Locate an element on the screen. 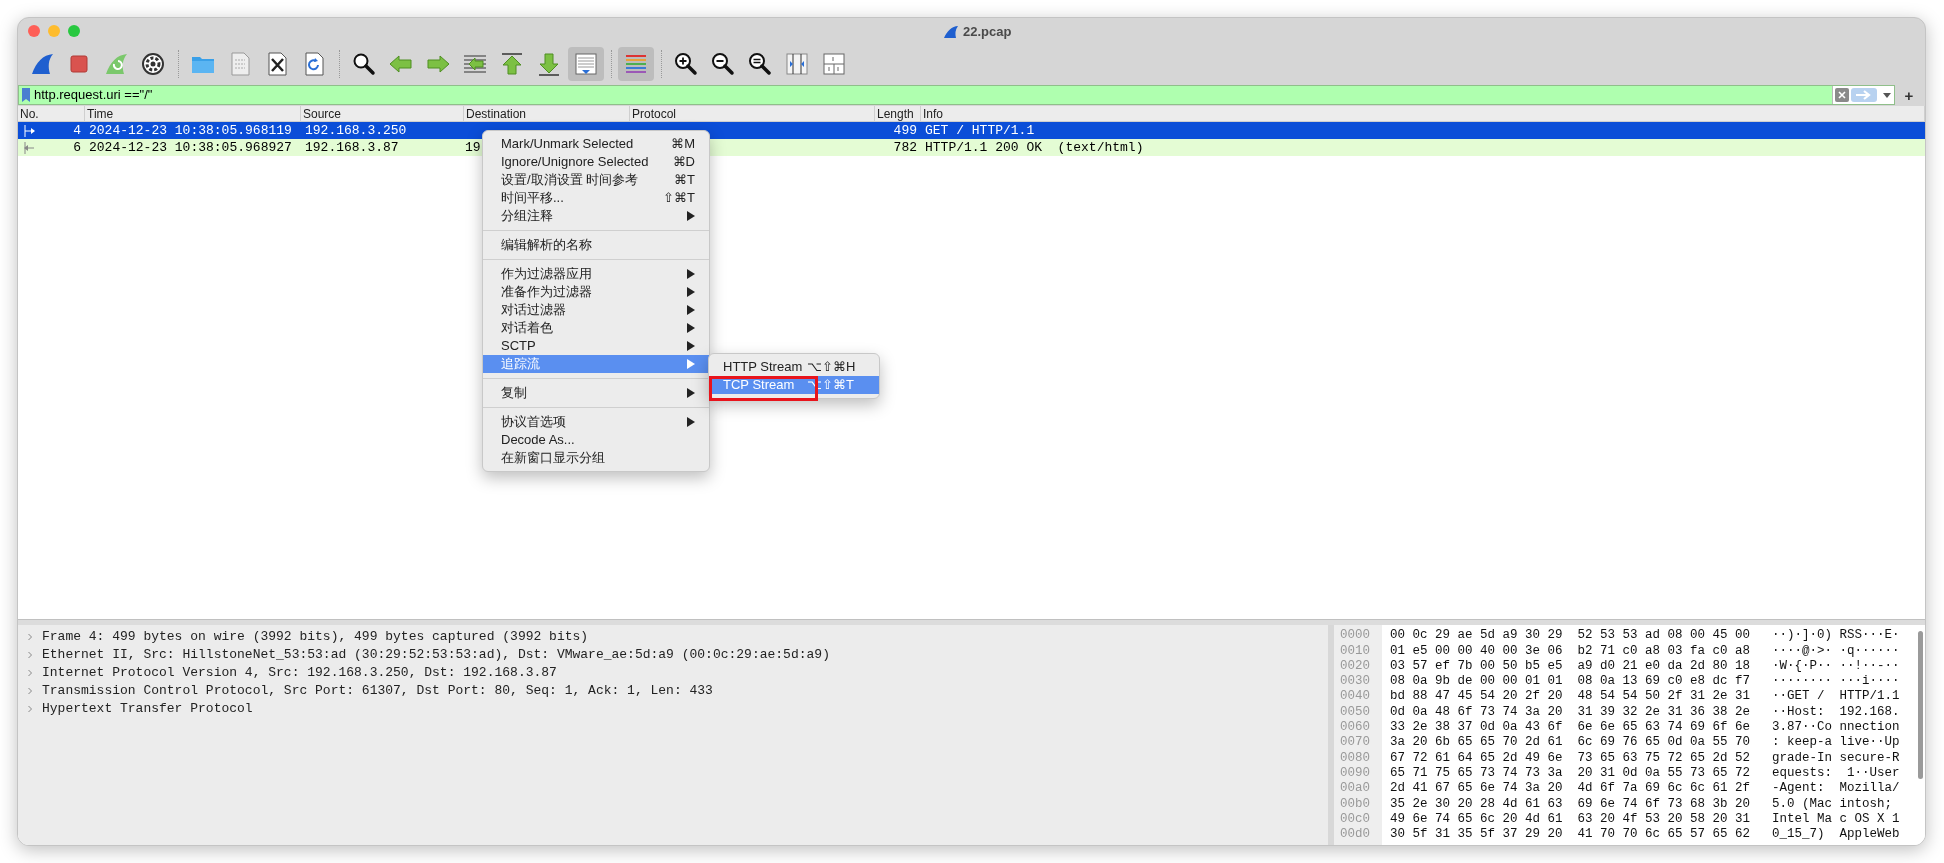 Image resolution: width=1944 pixels, height=863 pixels. ascii-text: Intel Ma c OS X 1 is located at coordinates (1836, 819).